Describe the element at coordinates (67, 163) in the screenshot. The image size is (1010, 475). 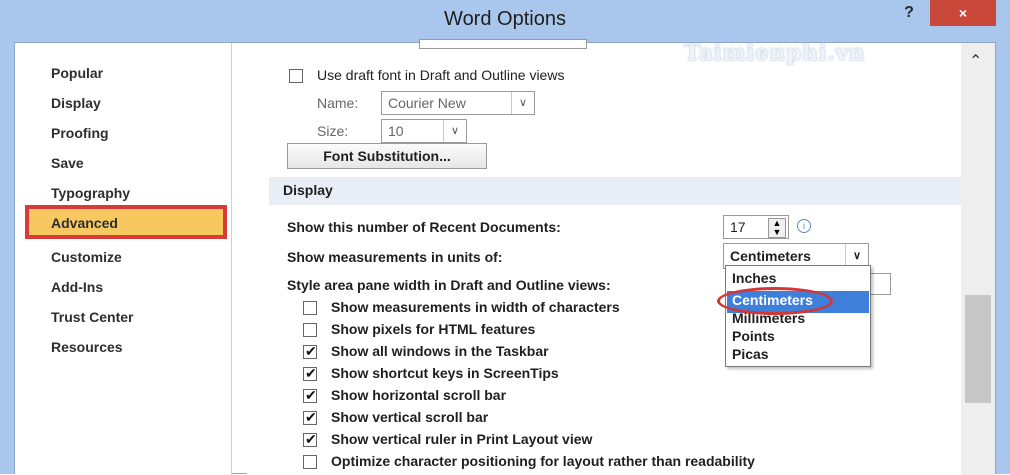
I see `sidebar-item-save: Save` at that location.